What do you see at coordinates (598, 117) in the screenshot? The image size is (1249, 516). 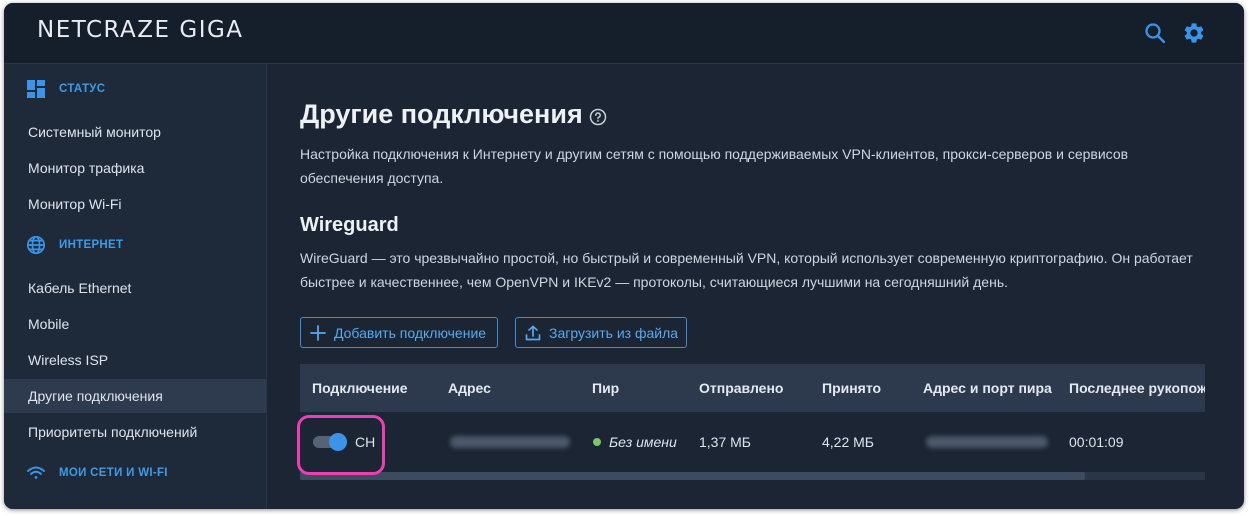 I see `help-icon` at bounding box center [598, 117].